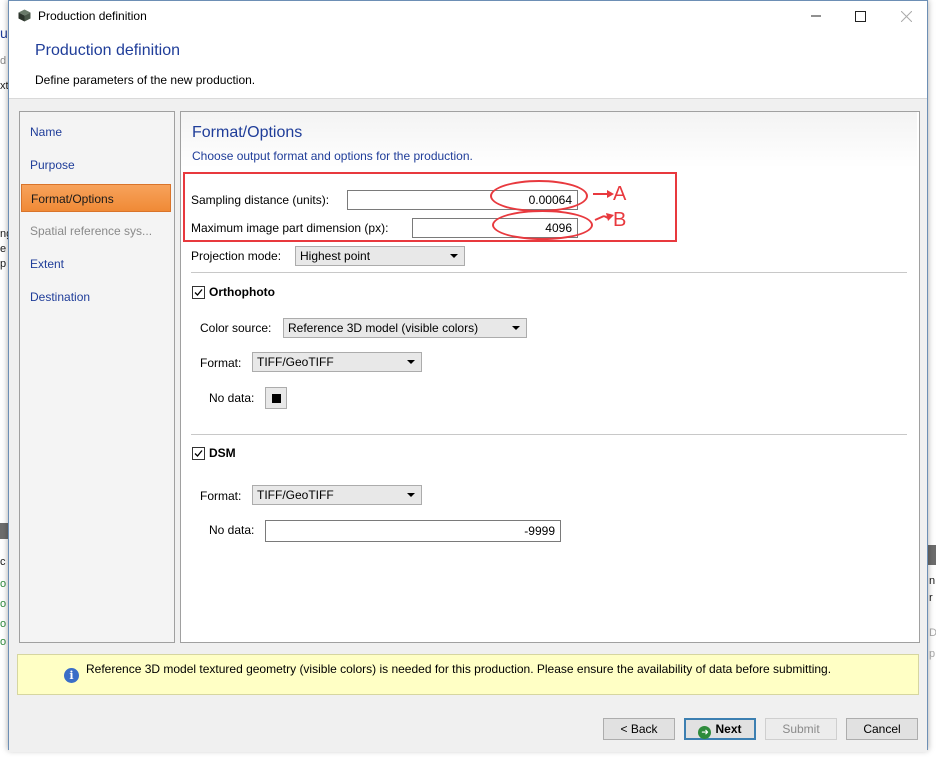 The height and width of the screenshot is (757, 936). What do you see at coordinates (221, 496) in the screenshot?
I see `dsm-format-label: Format:` at bounding box center [221, 496].